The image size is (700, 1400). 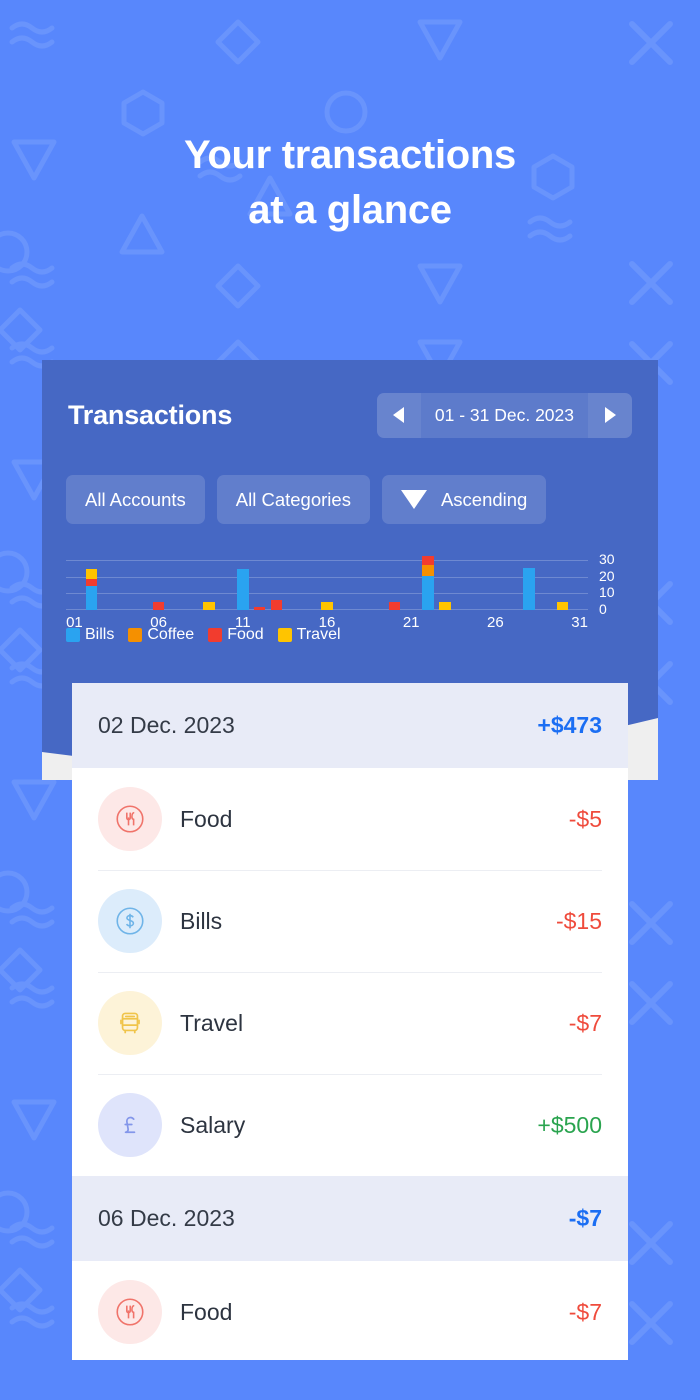 I want to click on app-header: Transactions 01 - 31 Dec. 2023, so click(x=350, y=415).